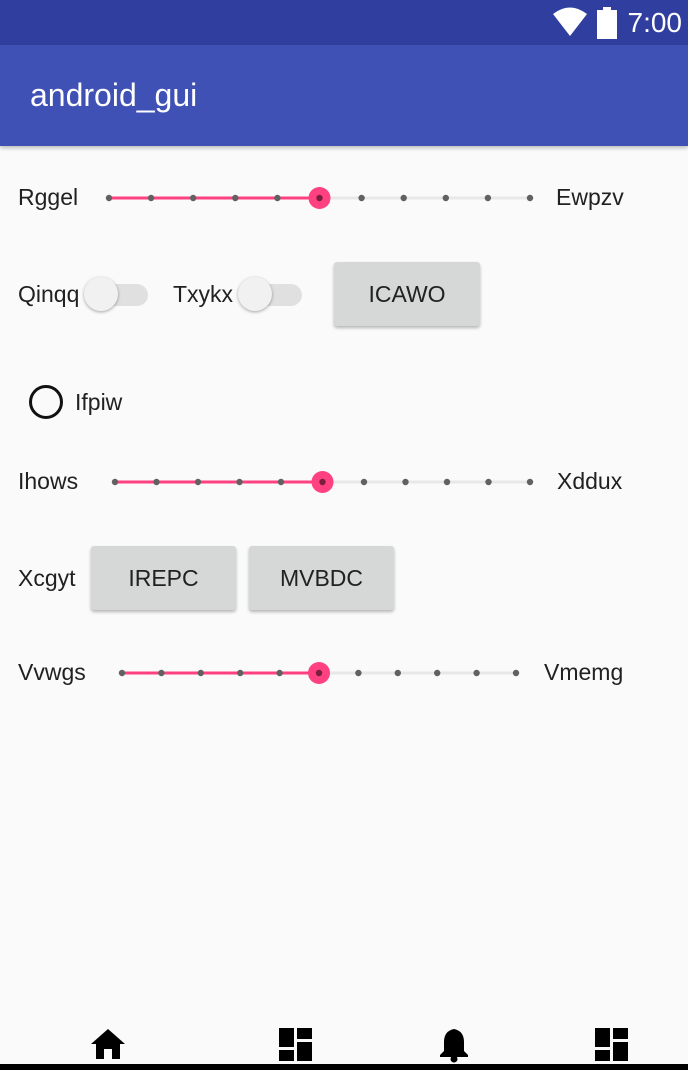 This screenshot has width=688, height=1070. What do you see at coordinates (407, 294) in the screenshot?
I see `icawo-button: ICAWO` at bounding box center [407, 294].